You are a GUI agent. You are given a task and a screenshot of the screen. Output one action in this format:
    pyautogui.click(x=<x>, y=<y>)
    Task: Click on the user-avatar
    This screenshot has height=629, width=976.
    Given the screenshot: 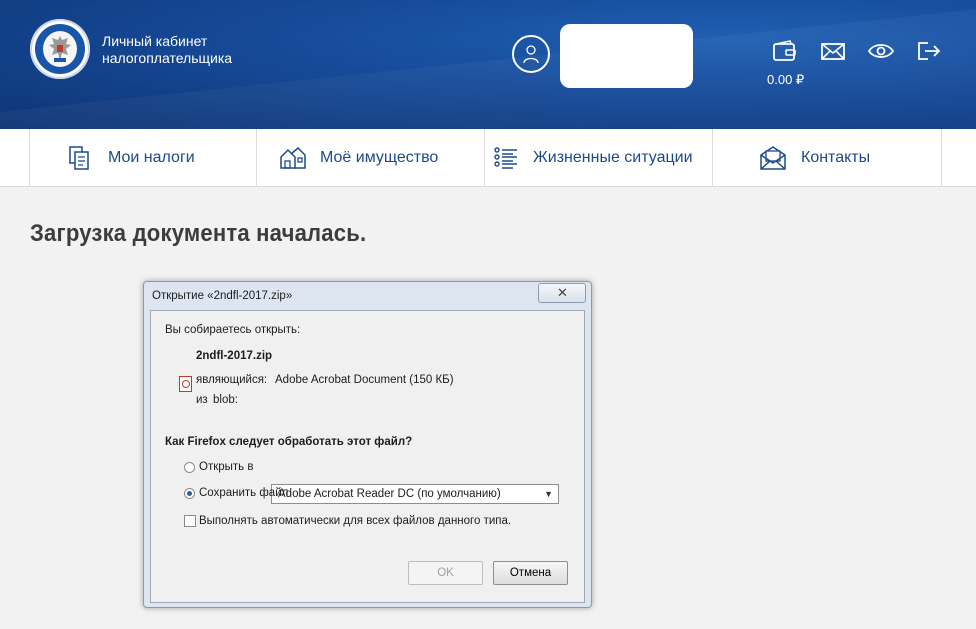 What is the action you would take?
    pyautogui.click(x=531, y=54)
    